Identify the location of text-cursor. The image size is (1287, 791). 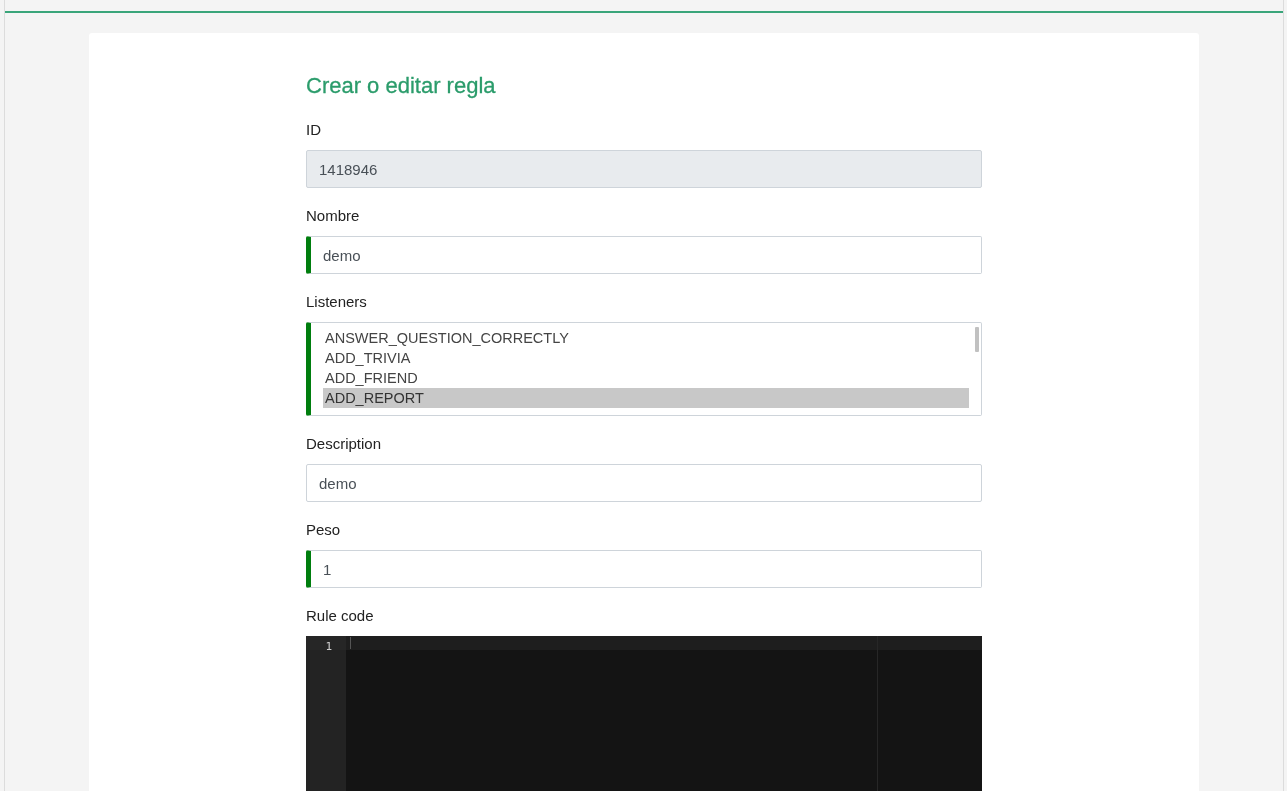
(350, 643).